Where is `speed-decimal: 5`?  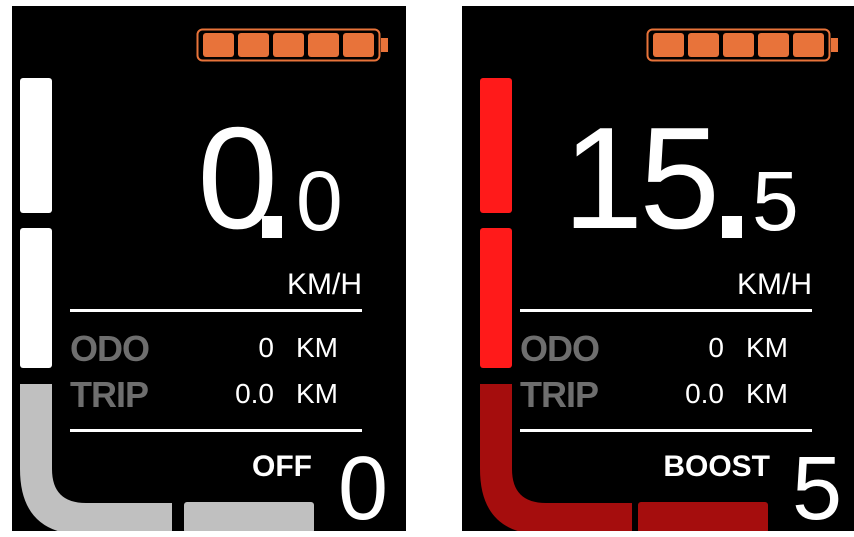
speed-decimal: 5 is located at coordinates (775, 201).